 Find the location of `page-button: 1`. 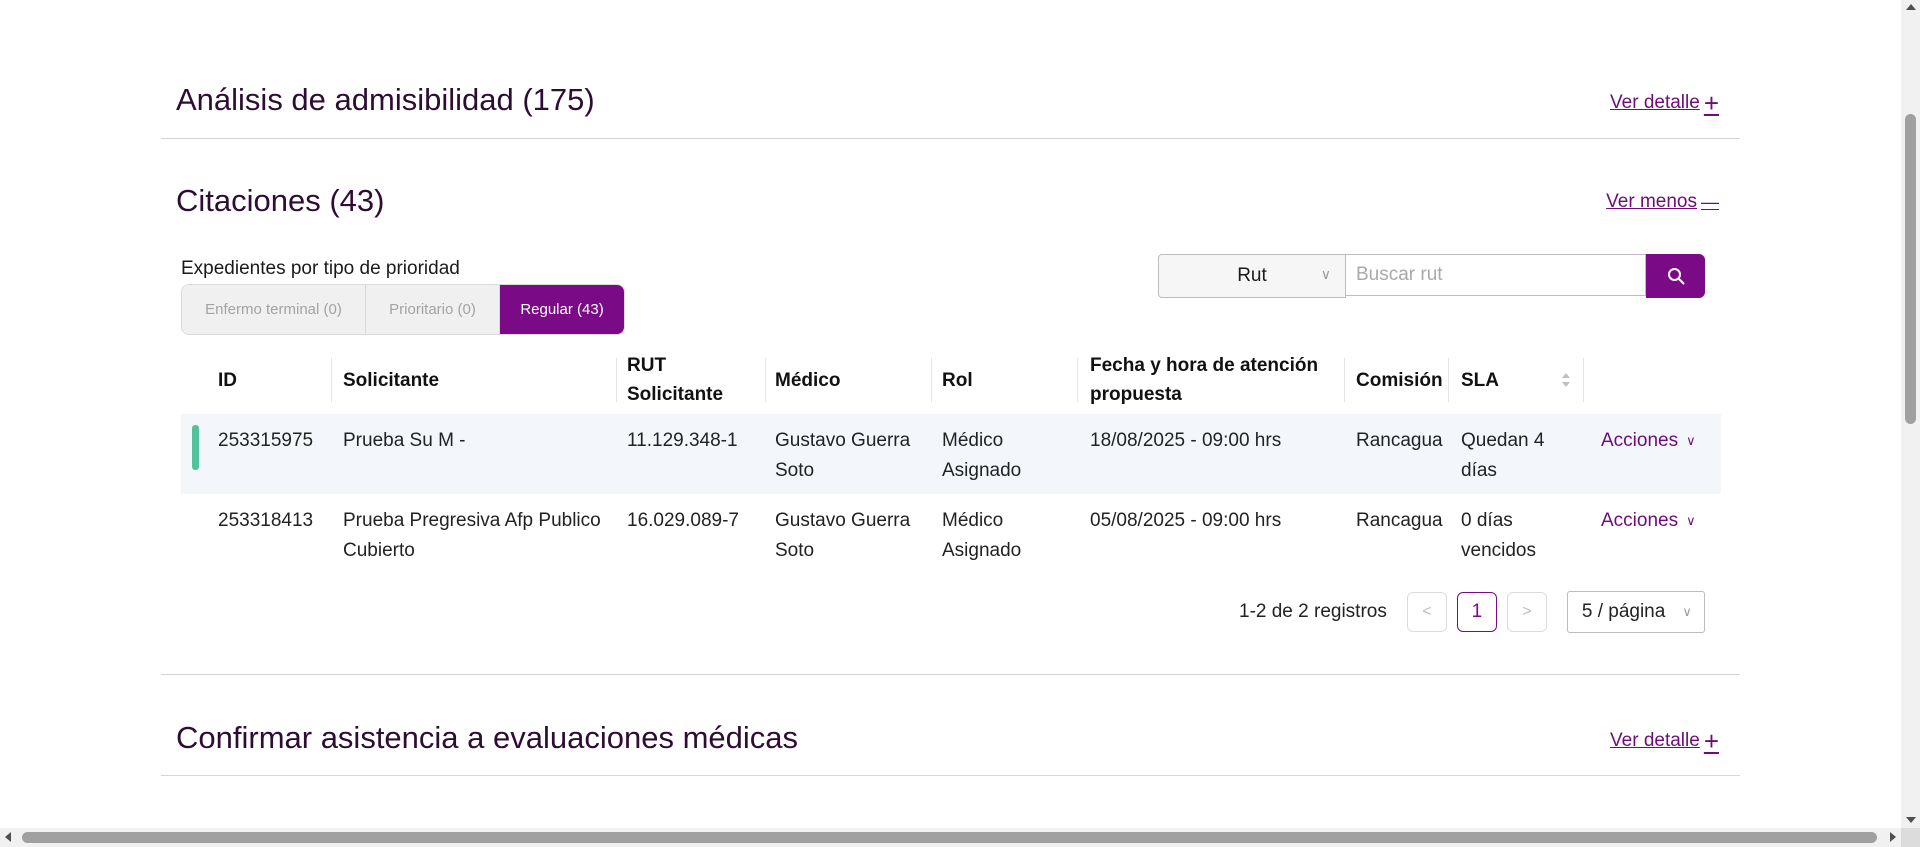

page-button: 1 is located at coordinates (1476, 612).